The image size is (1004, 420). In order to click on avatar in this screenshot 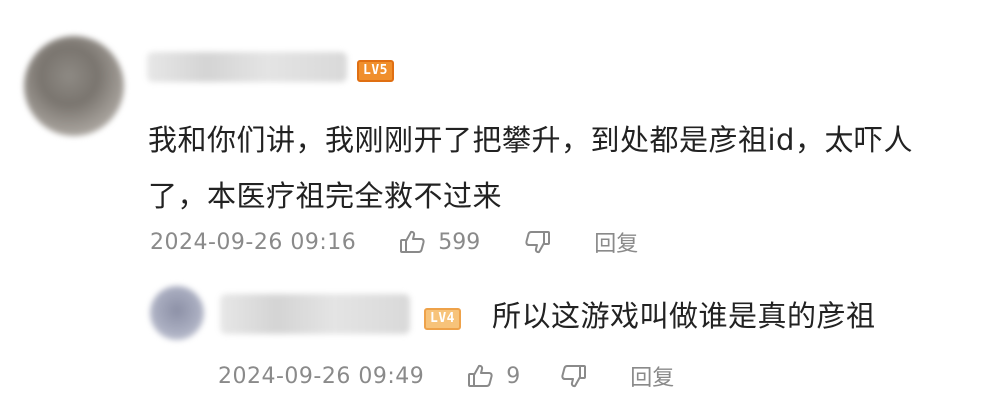, I will do `click(74, 86)`.